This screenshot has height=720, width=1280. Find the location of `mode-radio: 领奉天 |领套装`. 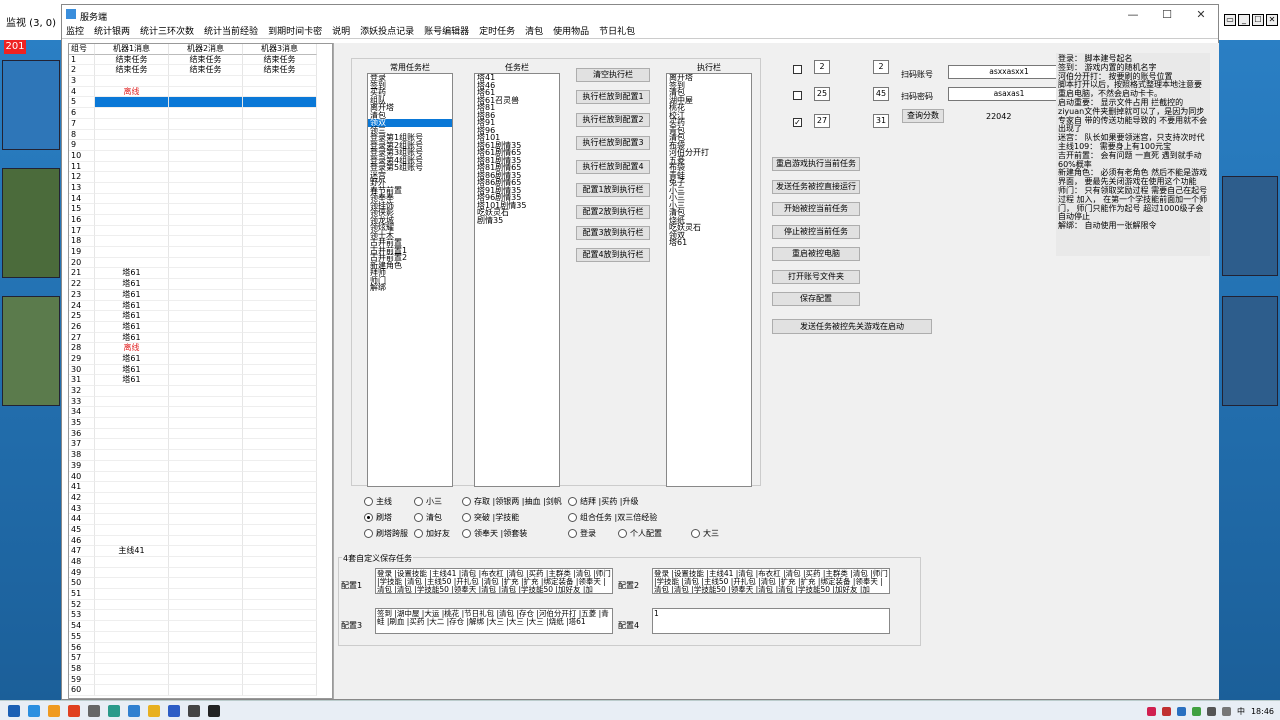

mode-radio: 领奉天 |领套装 is located at coordinates (494, 533).